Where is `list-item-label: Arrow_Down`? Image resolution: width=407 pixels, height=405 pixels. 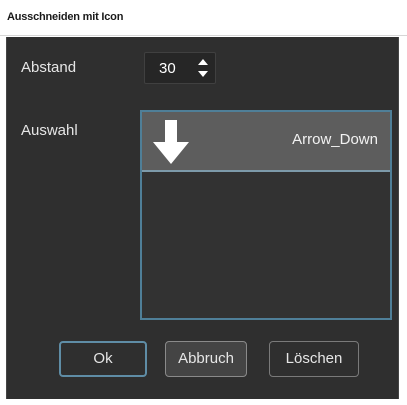
list-item-label: Arrow_Down is located at coordinates (335, 139).